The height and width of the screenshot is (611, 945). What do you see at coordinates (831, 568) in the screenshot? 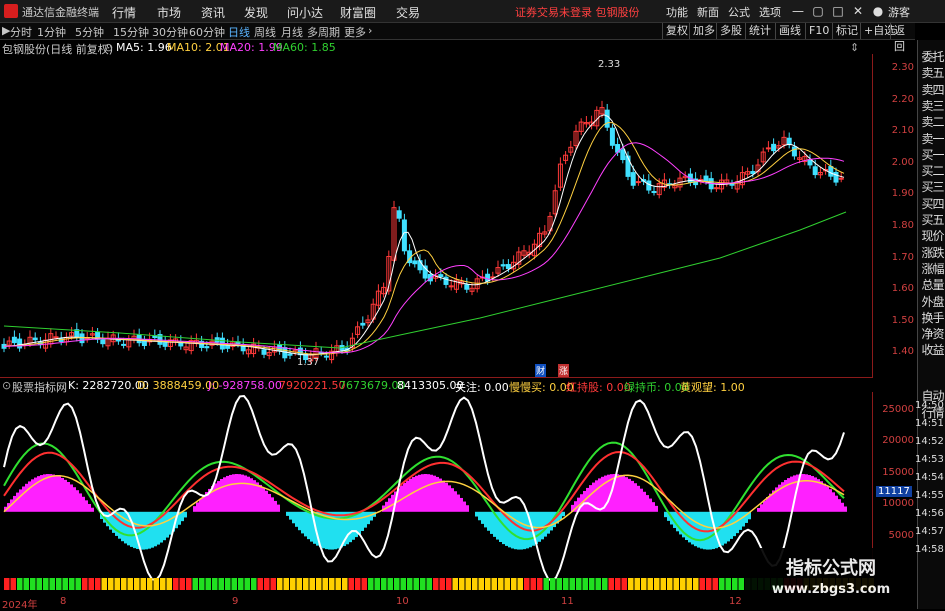
I see `watermark-title: 指标公式网` at bounding box center [831, 568].